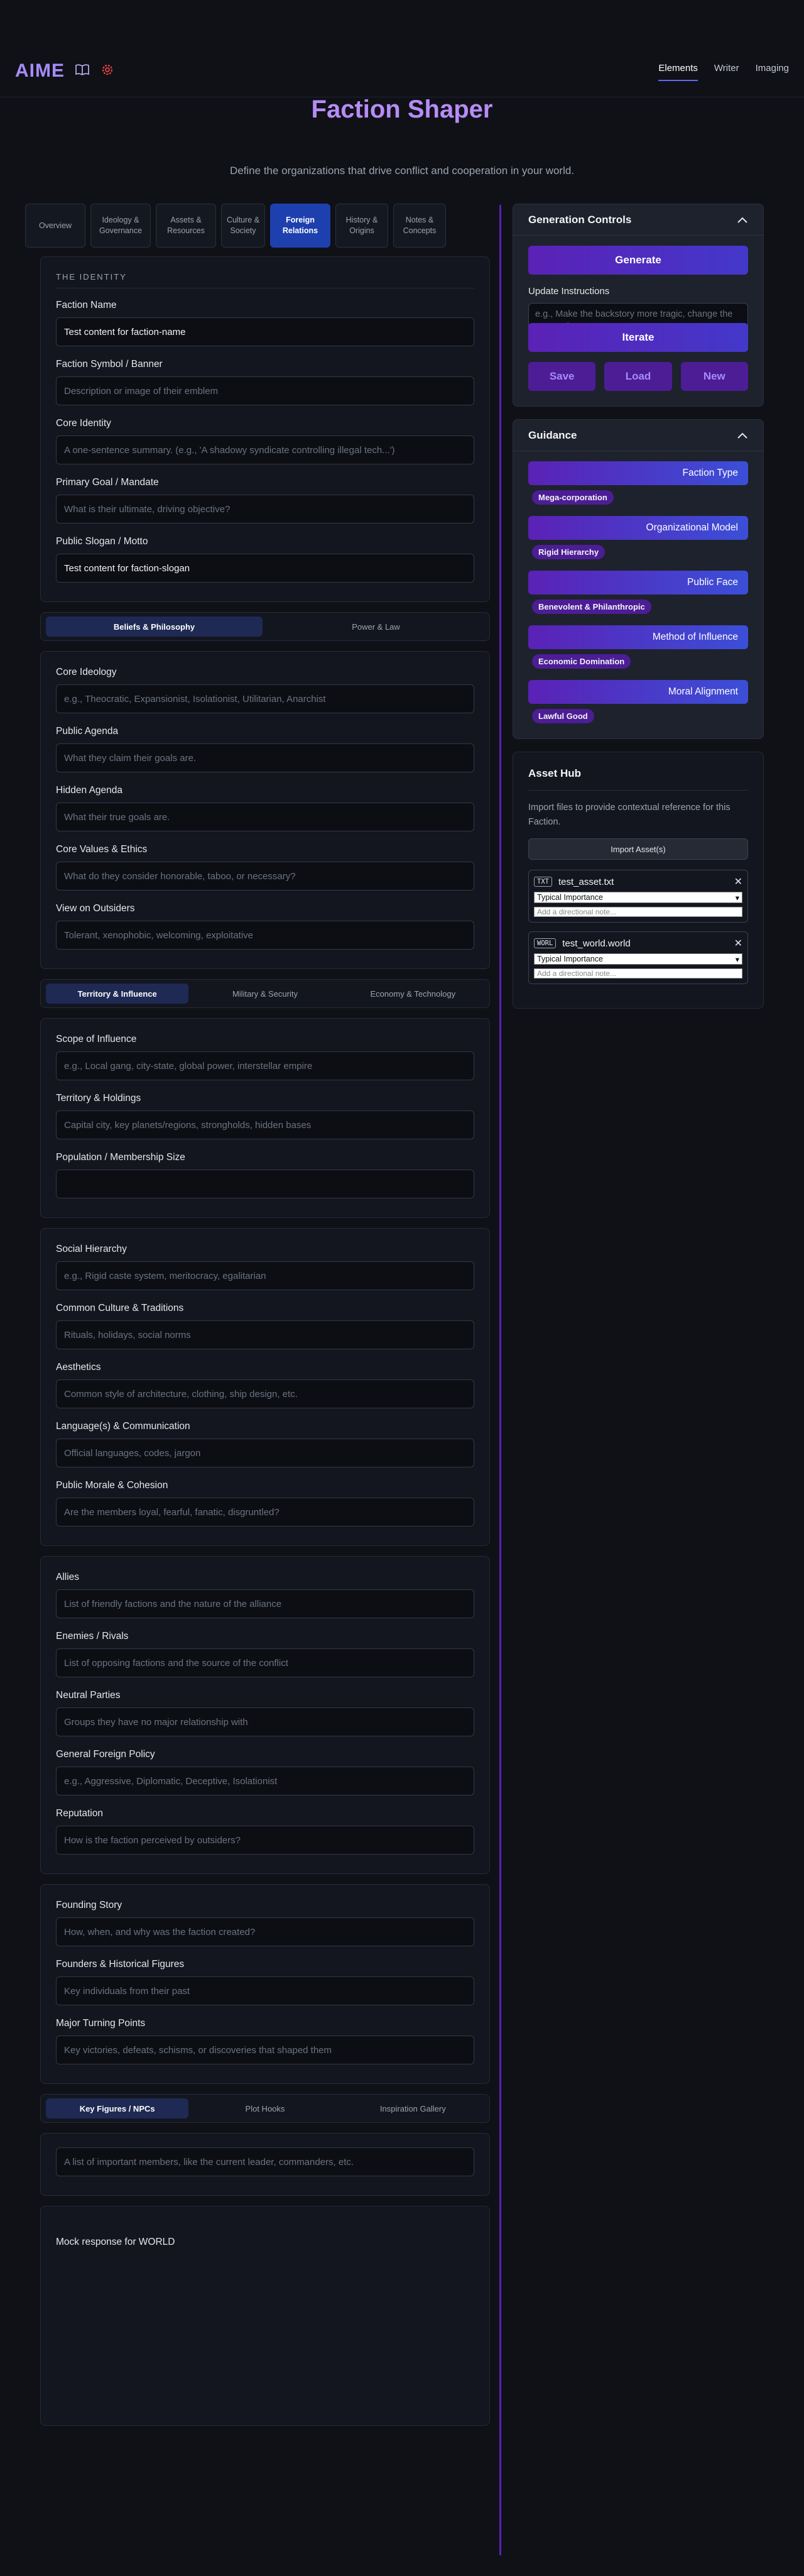 The image size is (804, 2576). I want to click on field-label: Aesthetics, so click(79, 1368).